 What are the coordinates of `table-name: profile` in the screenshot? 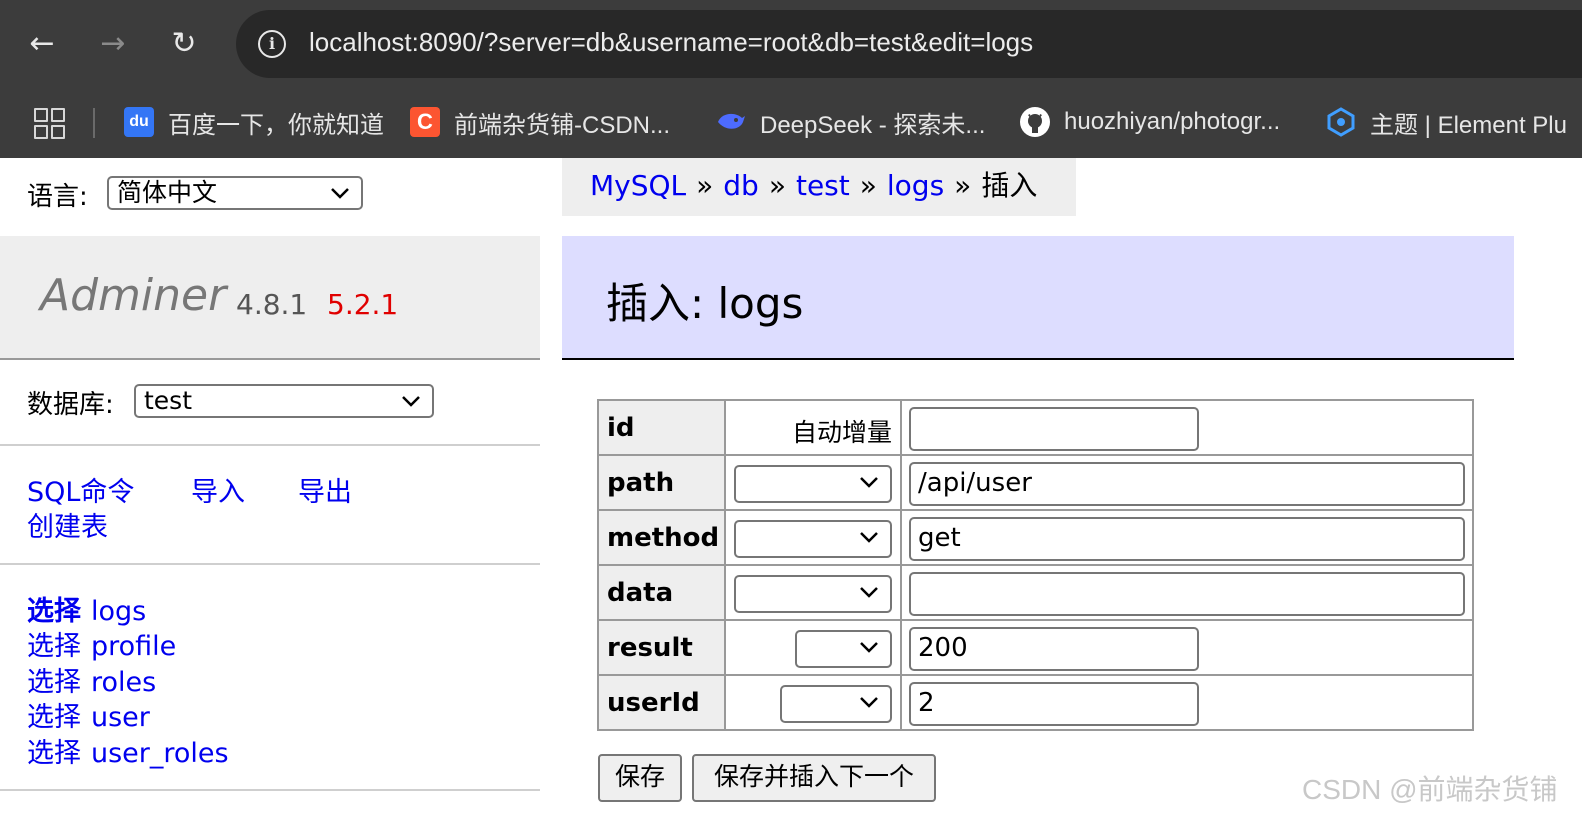 It's located at (133, 646).